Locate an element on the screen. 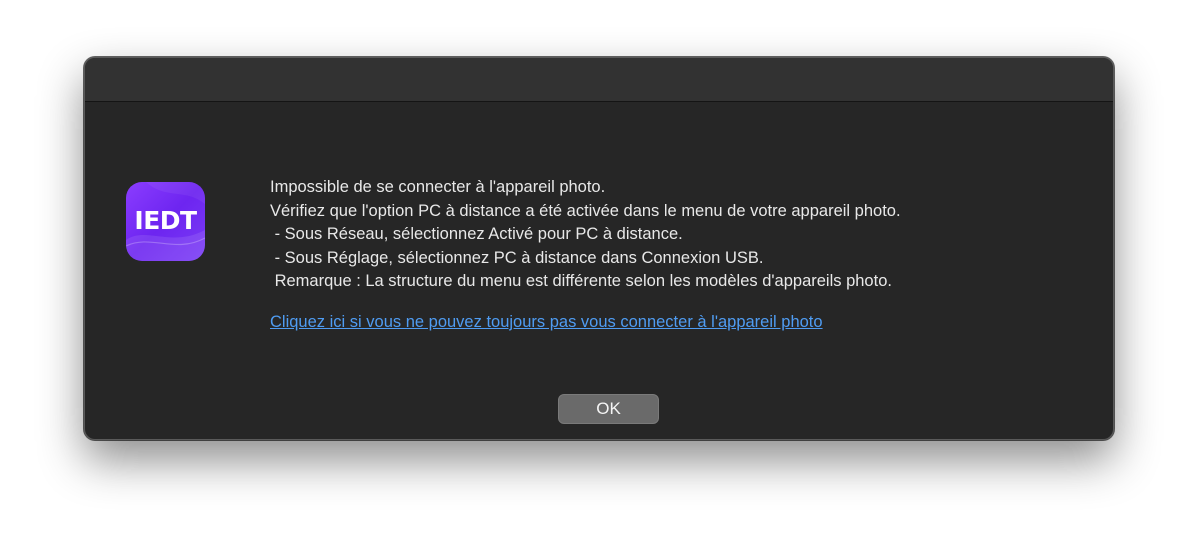 The height and width of the screenshot is (552, 1199). ok-button: OK is located at coordinates (608, 409).